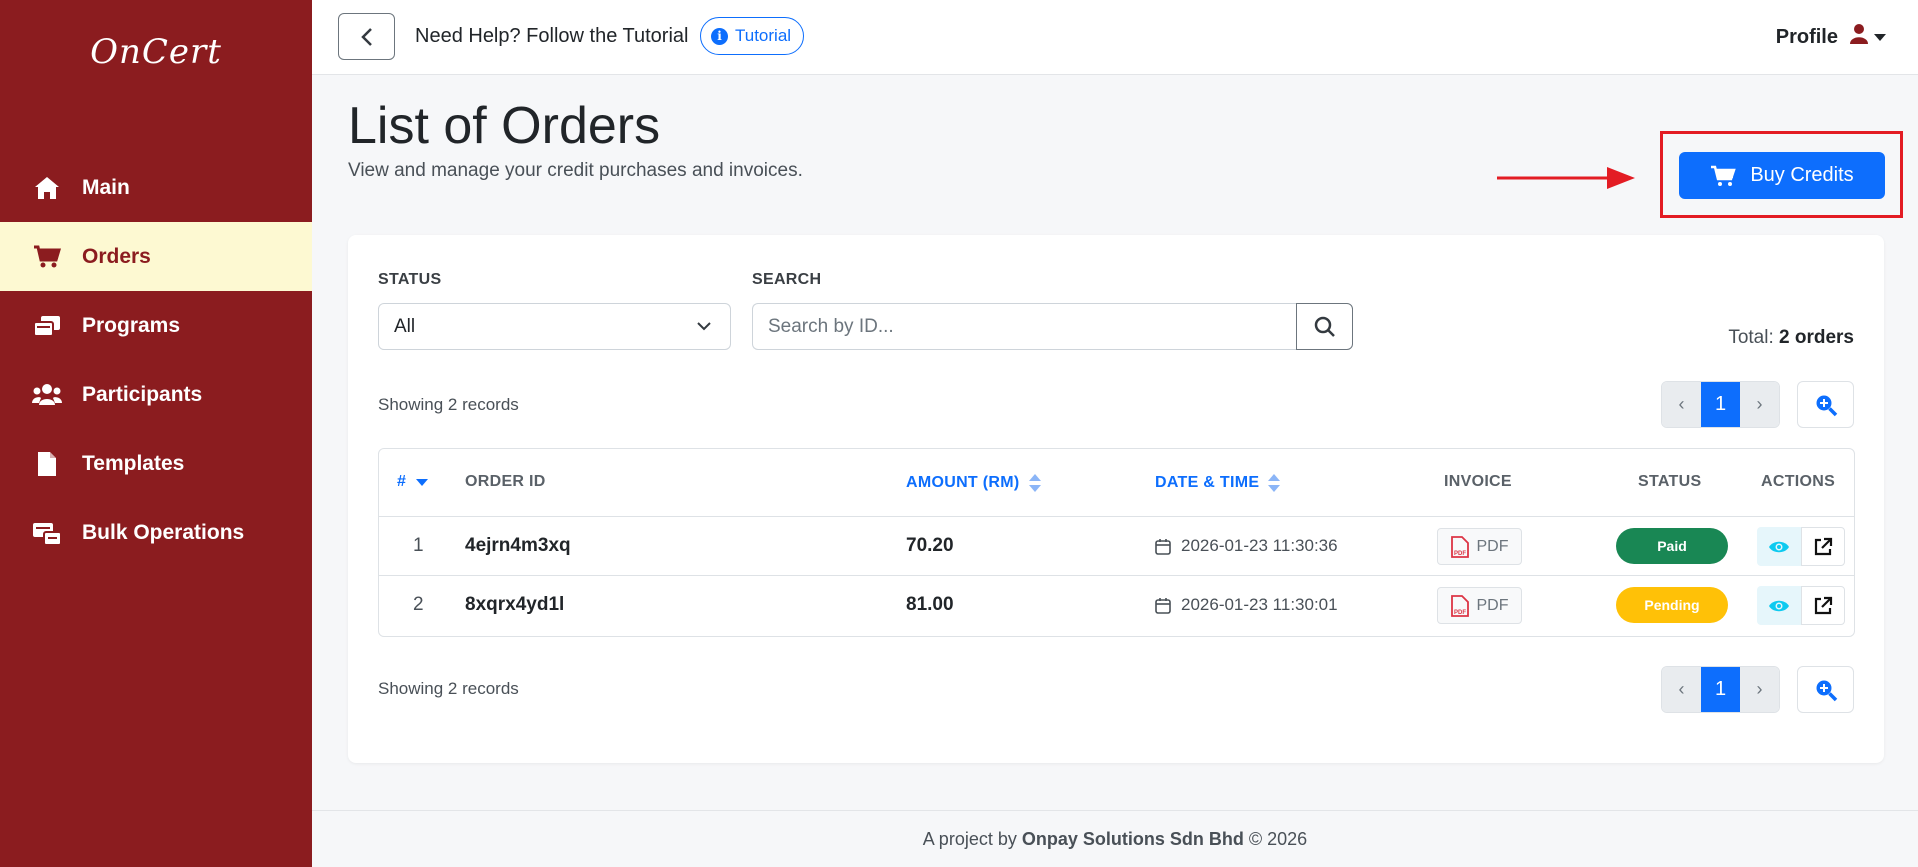 This screenshot has width=1918, height=867. I want to click on sidebar-item-label: Programs, so click(131, 325).